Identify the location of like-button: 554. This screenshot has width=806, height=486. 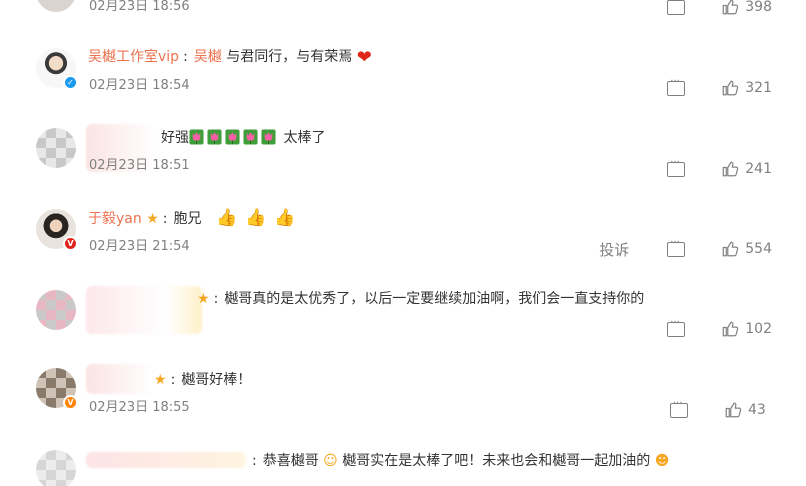
(746, 249).